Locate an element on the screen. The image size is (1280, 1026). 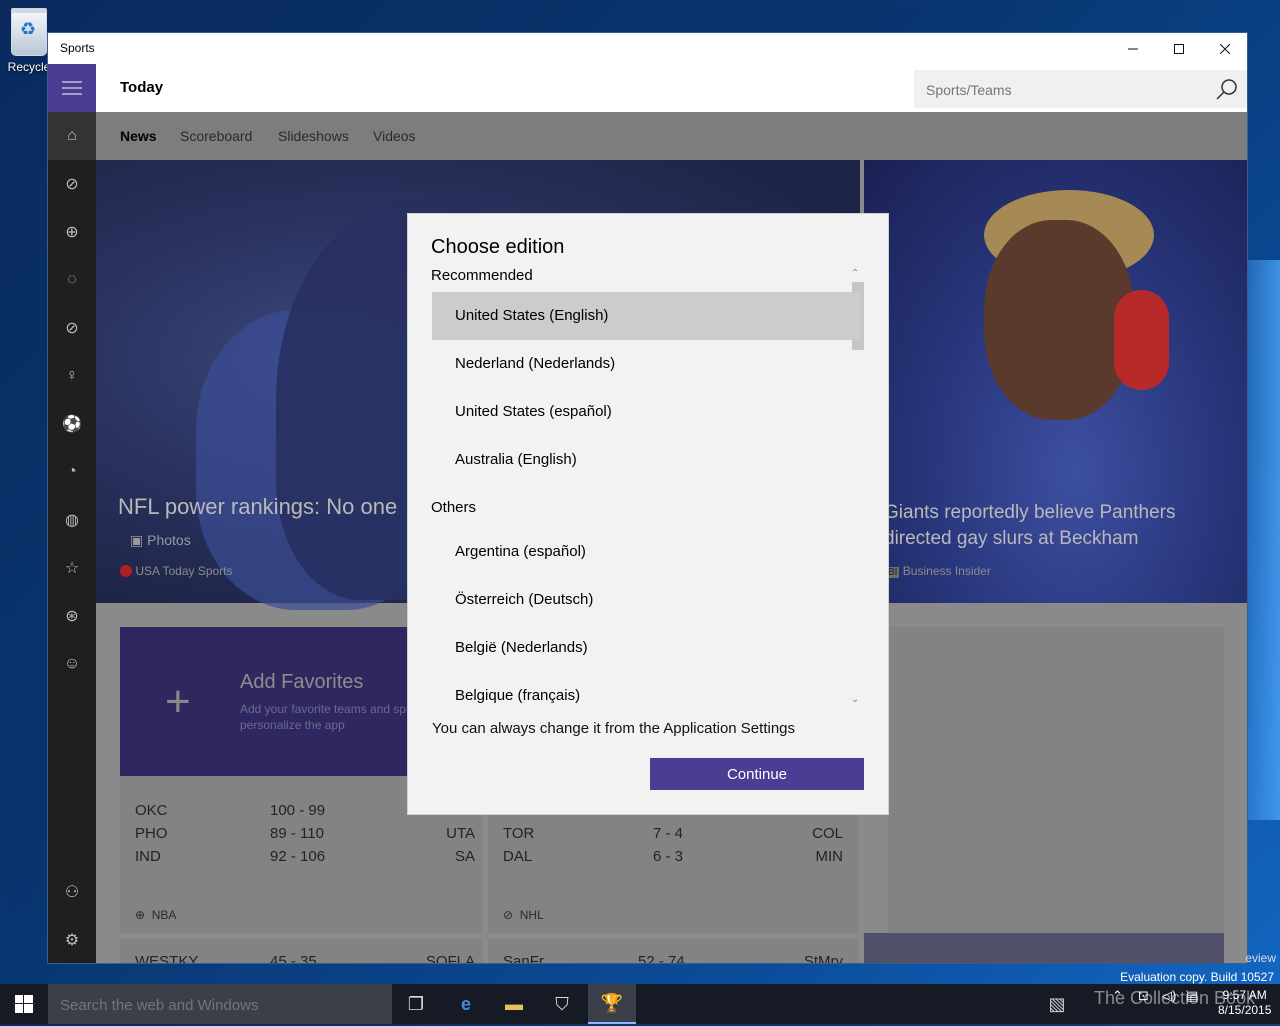
source-logo-icon is located at coordinates (126, 571).